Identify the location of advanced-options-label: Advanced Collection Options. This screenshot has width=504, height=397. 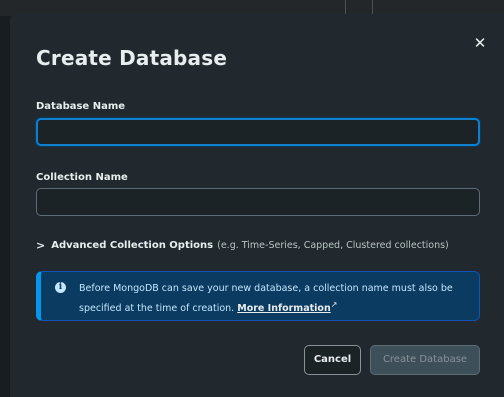
(132, 245).